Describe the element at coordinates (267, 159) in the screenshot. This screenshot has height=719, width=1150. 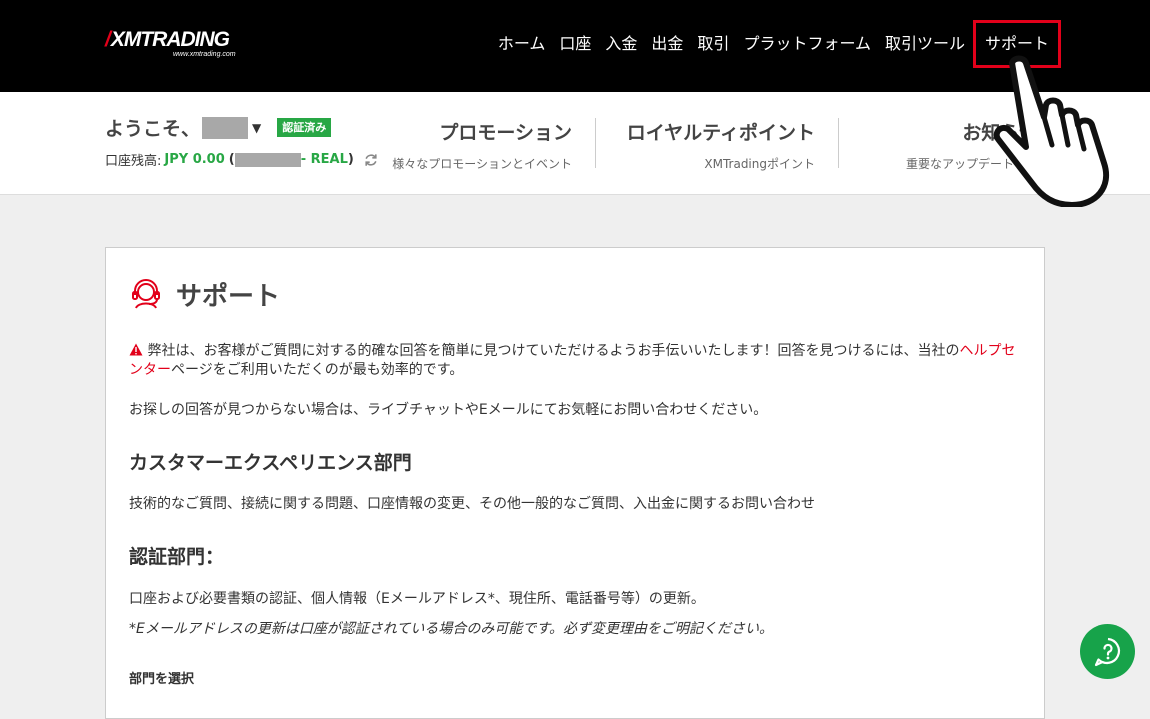
I see `masked-account-number` at that location.